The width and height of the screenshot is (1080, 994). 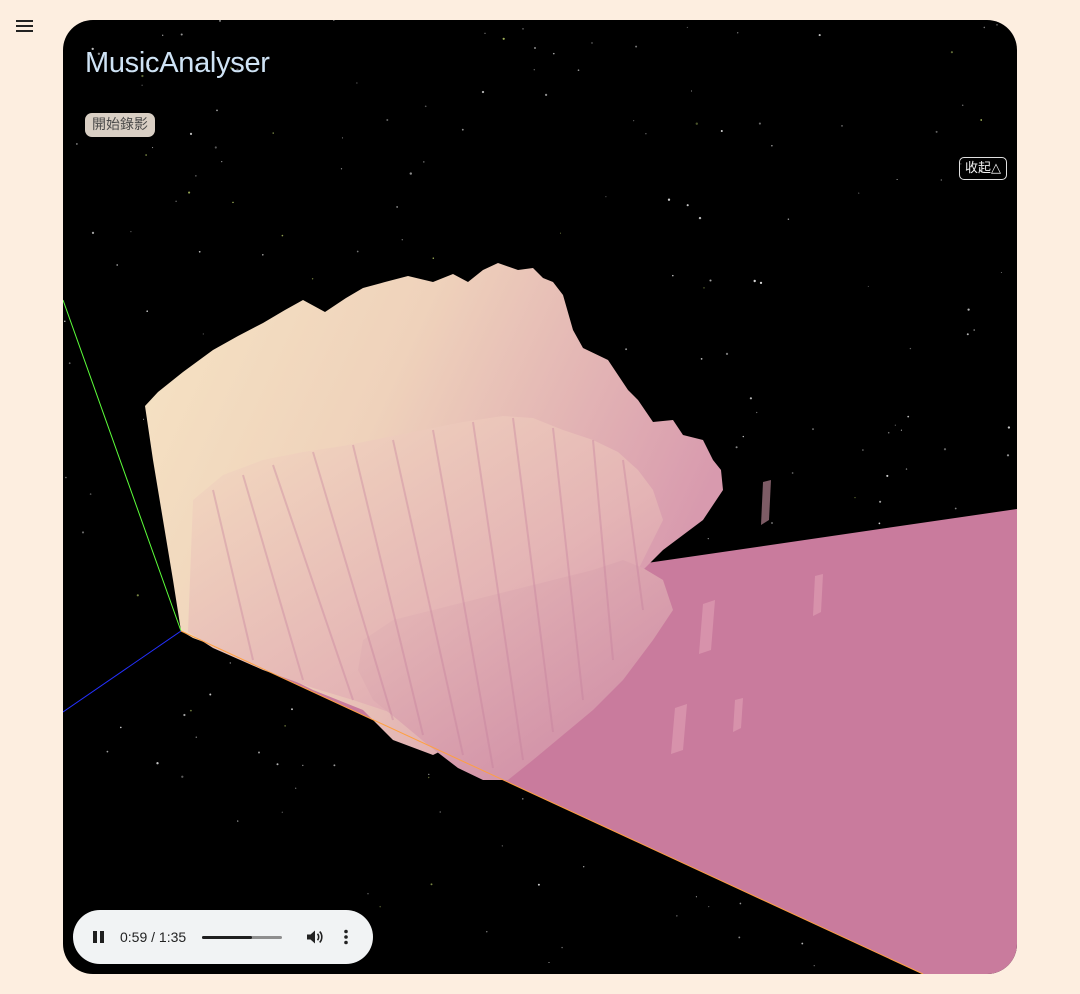 I want to click on more-options-icon, so click(x=346, y=937).